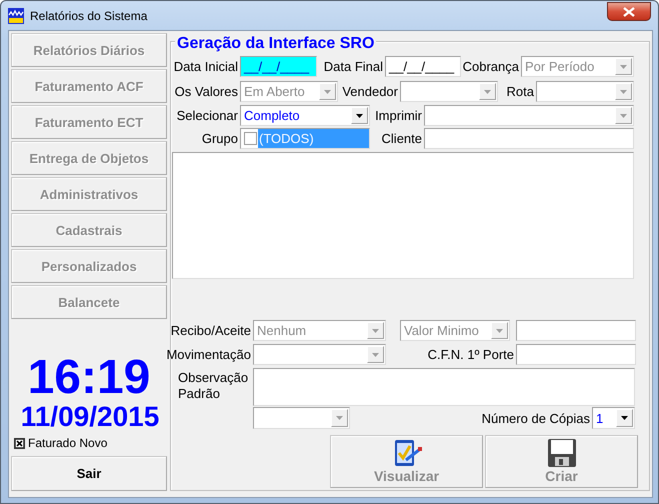 This screenshot has height=504, width=659. I want to click on checkbox-label: Faturado Novo, so click(68, 443).